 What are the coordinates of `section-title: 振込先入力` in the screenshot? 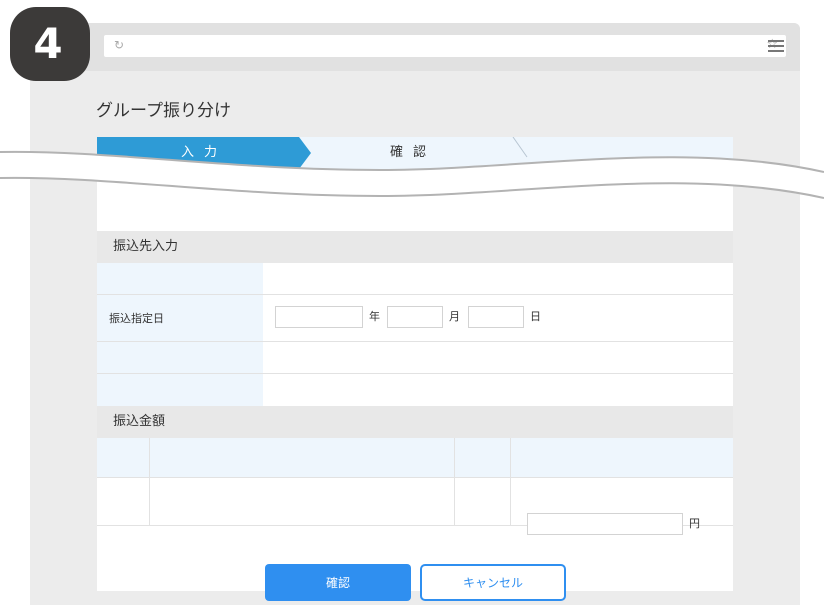 It's located at (146, 246).